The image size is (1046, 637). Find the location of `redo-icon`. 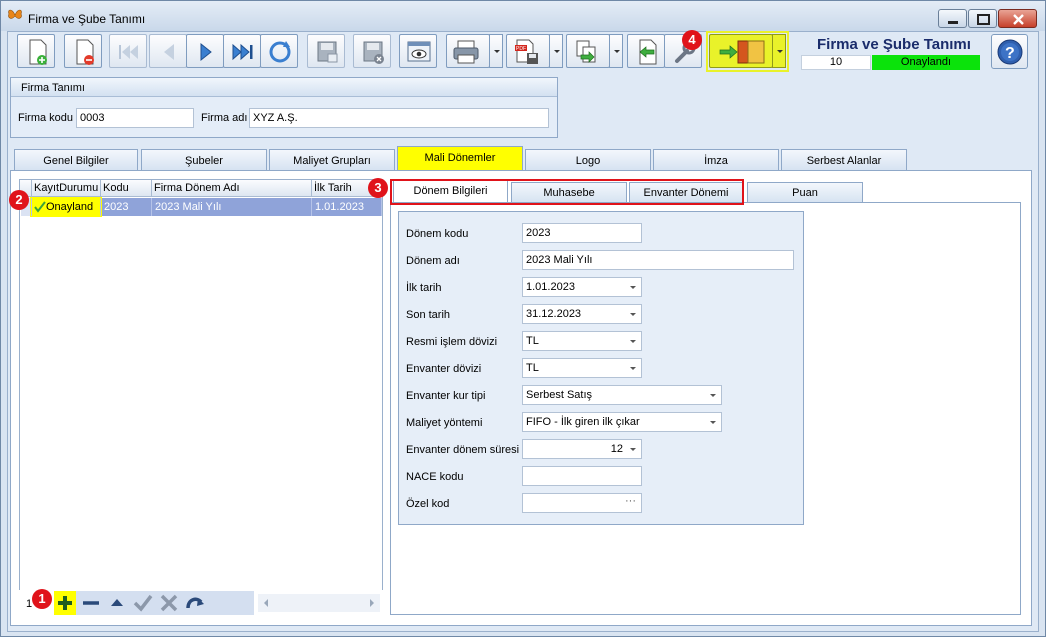

redo-icon is located at coordinates (195, 603).